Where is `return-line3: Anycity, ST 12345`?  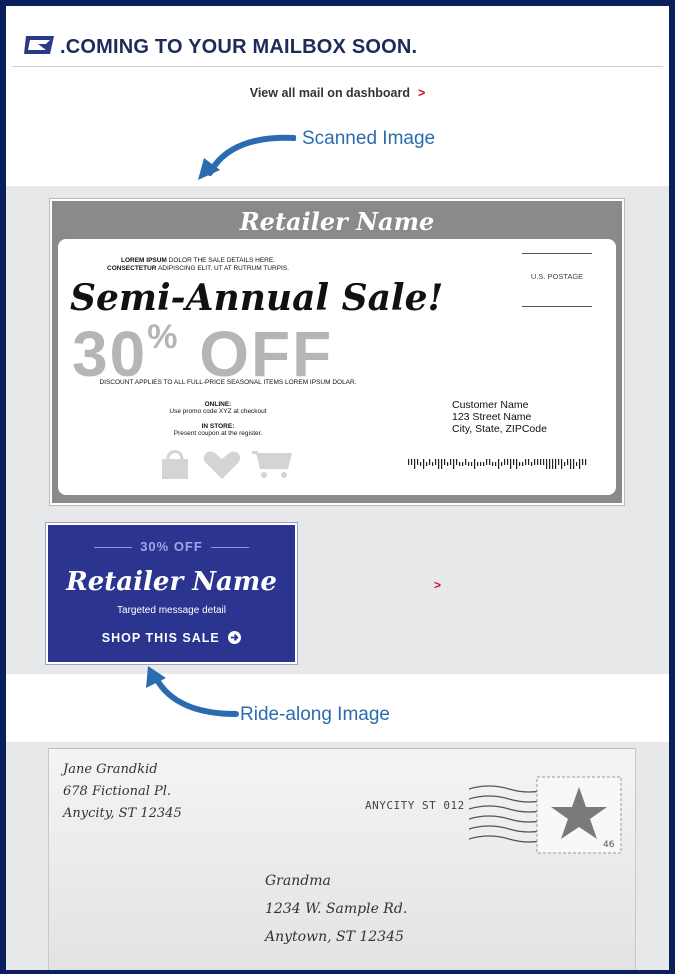
return-line3: Anycity, ST 12345 is located at coordinates (122, 813).